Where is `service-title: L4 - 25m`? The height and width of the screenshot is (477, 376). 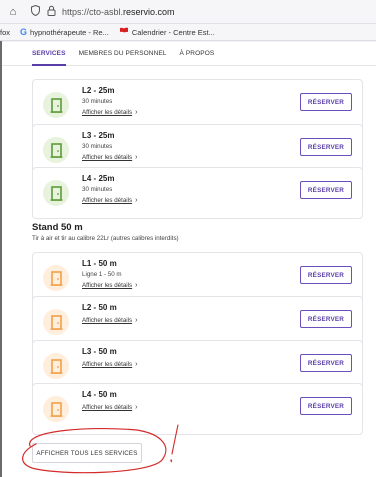
service-title: L4 - 25m is located at coordinates (98, 178).